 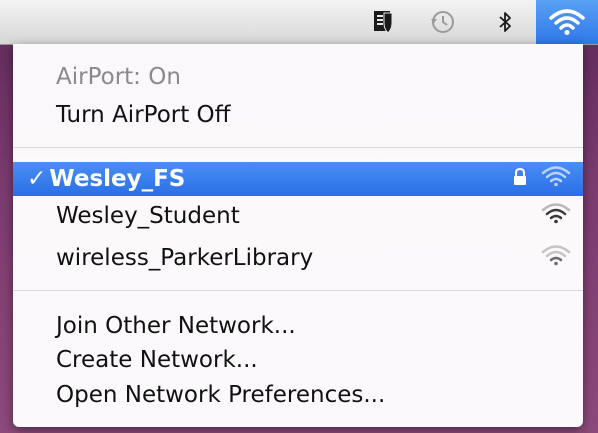 What do you see at coordinates (37, 179) in the screenshot?
I see `checkmark-icon: ✓` at bounding box center [37, 179].